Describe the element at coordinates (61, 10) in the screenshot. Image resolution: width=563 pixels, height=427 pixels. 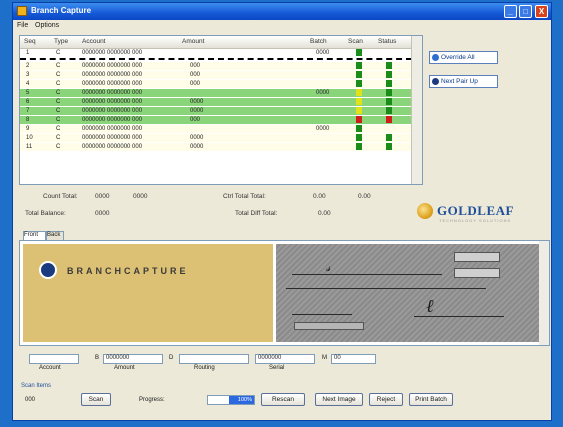
I see `window-title: Branch Capture` at that location.